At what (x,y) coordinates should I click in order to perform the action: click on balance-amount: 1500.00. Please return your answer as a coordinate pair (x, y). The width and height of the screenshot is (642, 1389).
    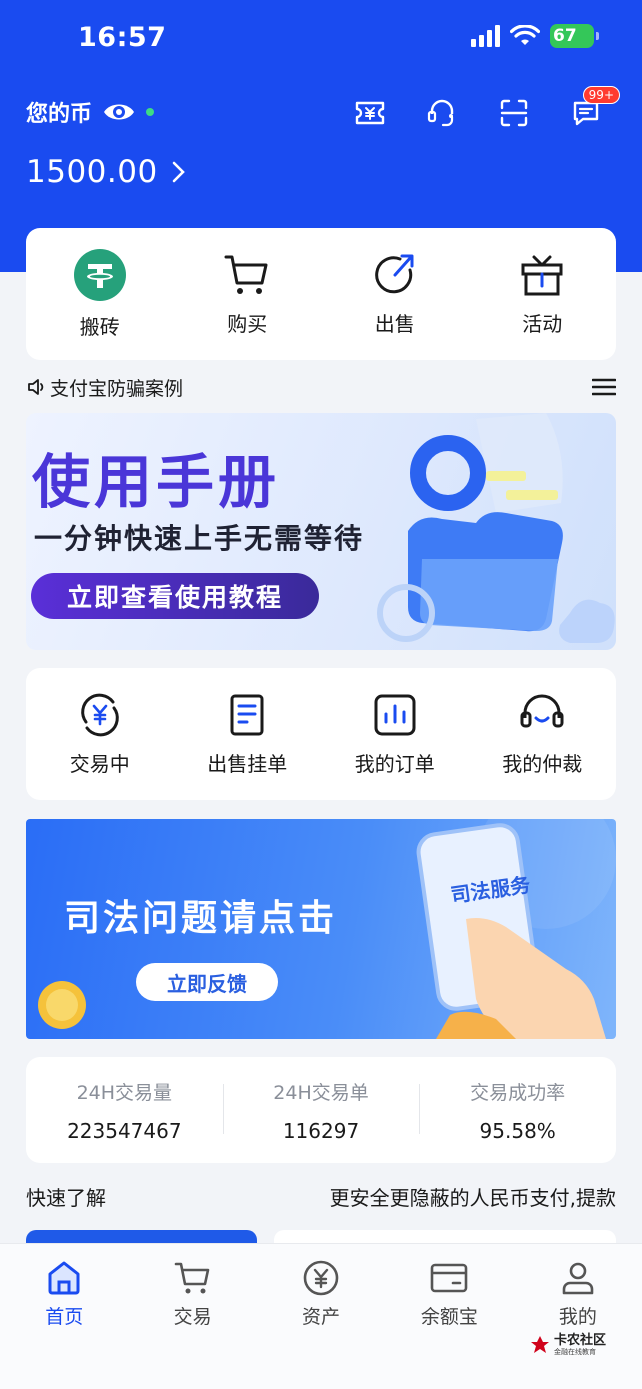
    Looking at the image, I should click on (92, 172).